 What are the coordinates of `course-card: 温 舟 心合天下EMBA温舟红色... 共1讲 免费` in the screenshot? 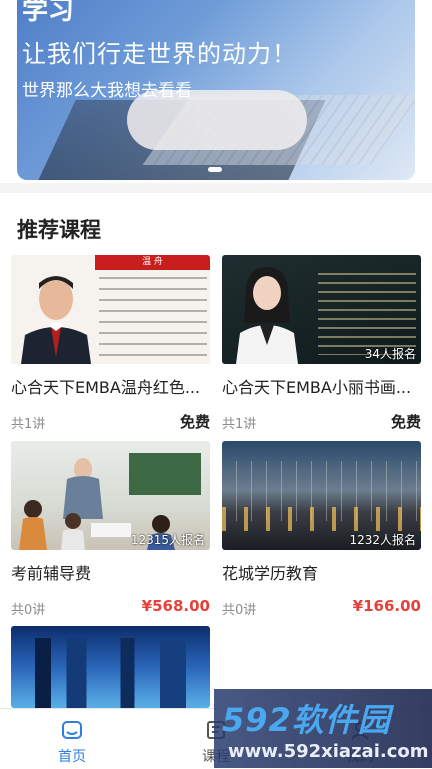 It's located at (110, 345).